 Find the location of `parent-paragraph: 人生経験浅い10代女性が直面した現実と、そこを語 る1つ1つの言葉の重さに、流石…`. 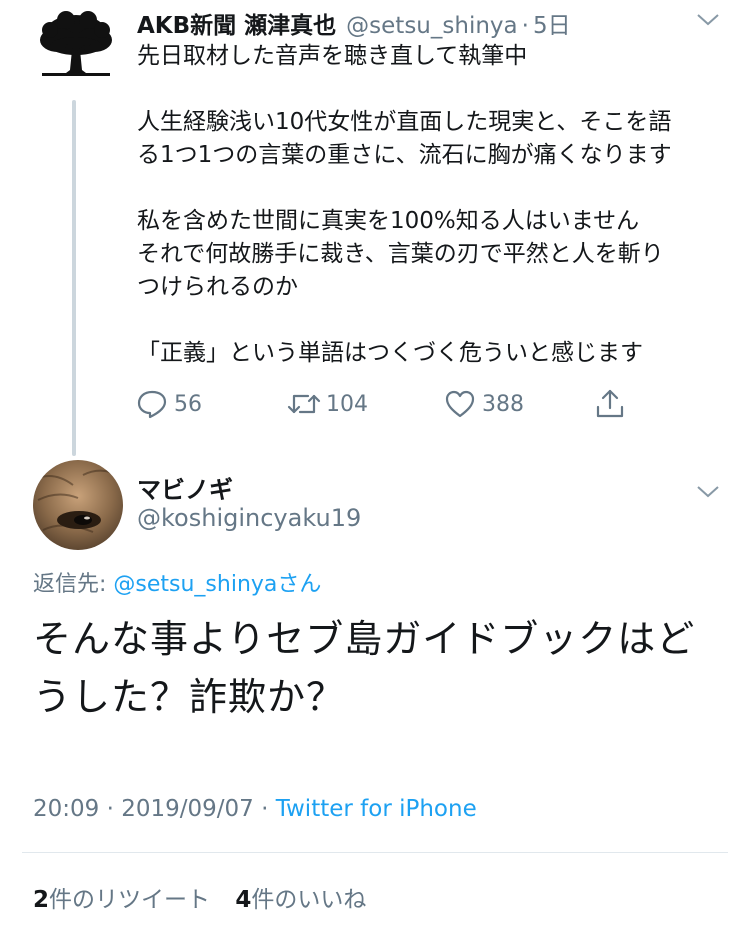

parent-paragraph: 人生経験浅い10代女性が直面した現実と、そこを語 る1つ1つの言葉の重さに、流石… is located at coordinates (404, 138).